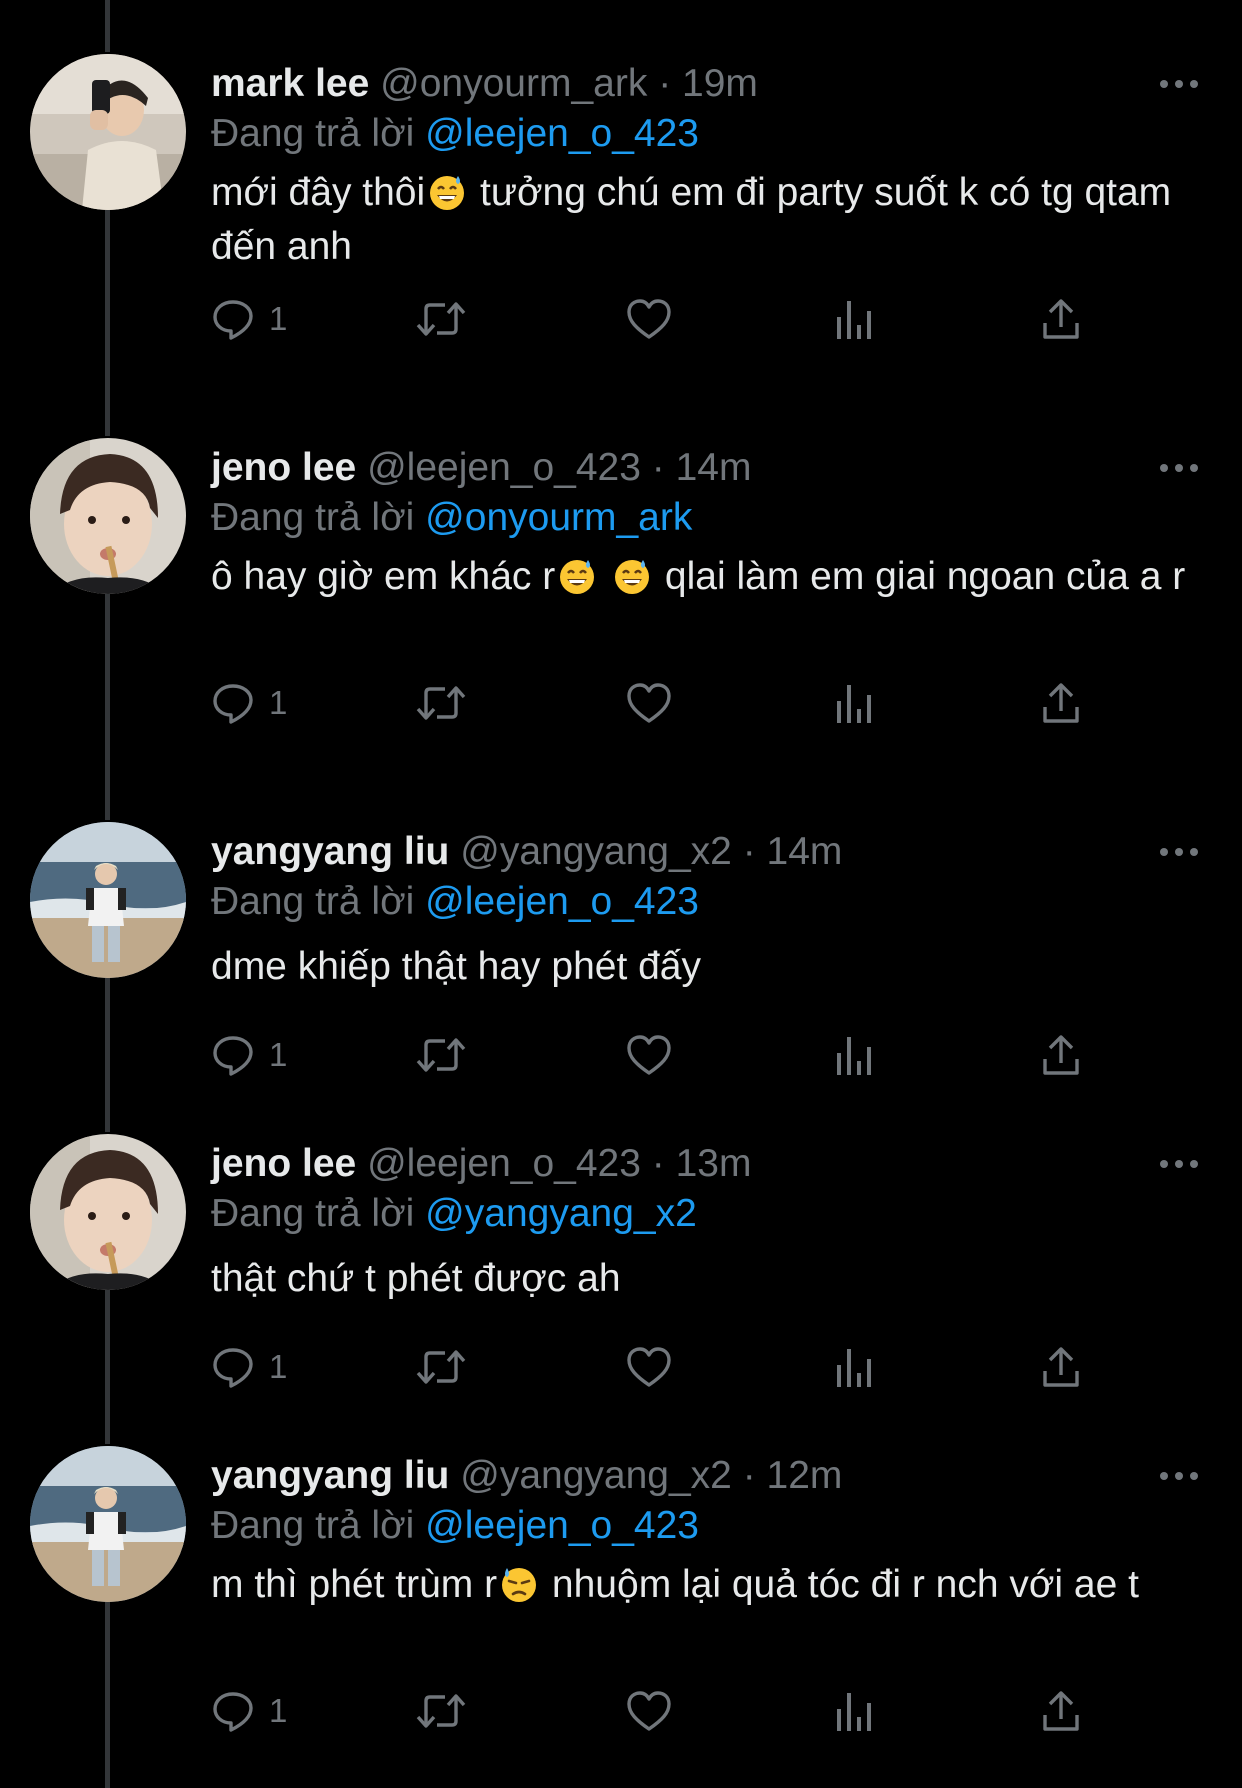  Describe the element at coordinates (720, 83) in the screenshot. I see `timestamp: 19m` at that location.